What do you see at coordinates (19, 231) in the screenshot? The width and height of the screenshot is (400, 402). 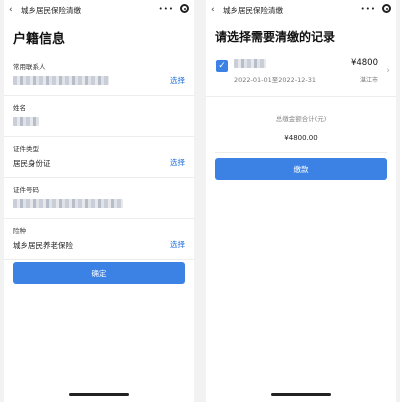 I see `field-label: 险种` at bounding box center [19, 231].